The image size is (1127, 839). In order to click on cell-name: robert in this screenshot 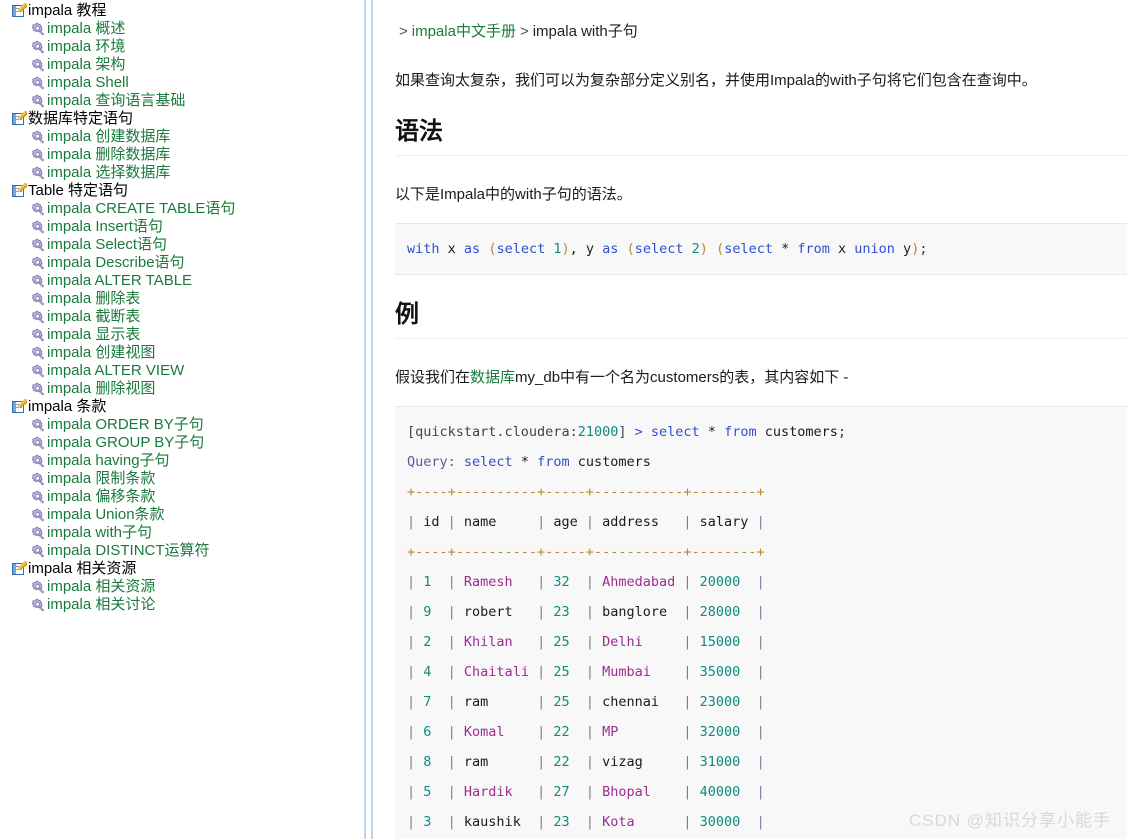, I will do `click(500, 612)`.